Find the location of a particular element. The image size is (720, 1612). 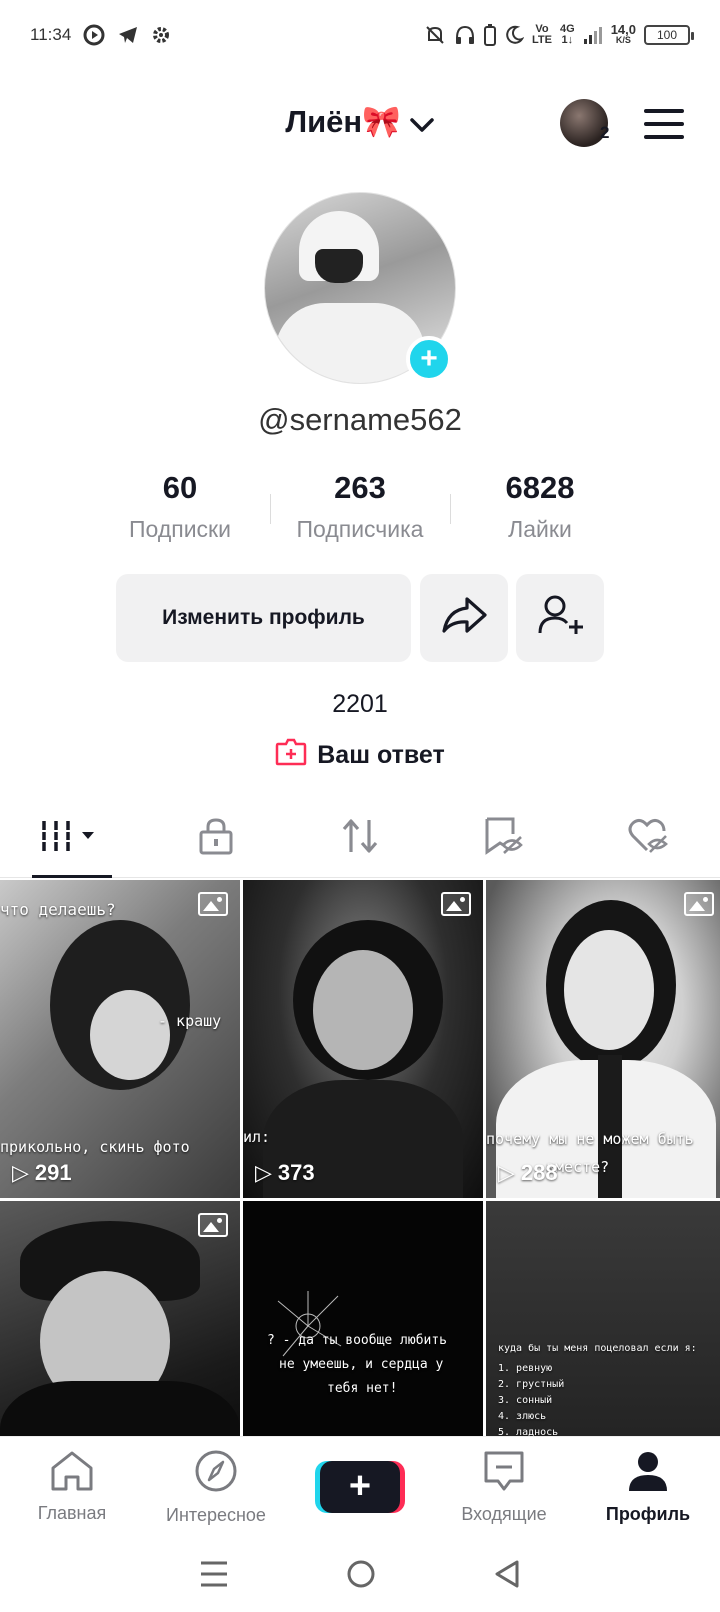

nav-discover: Интересное is located at coordinates (216, 1486).